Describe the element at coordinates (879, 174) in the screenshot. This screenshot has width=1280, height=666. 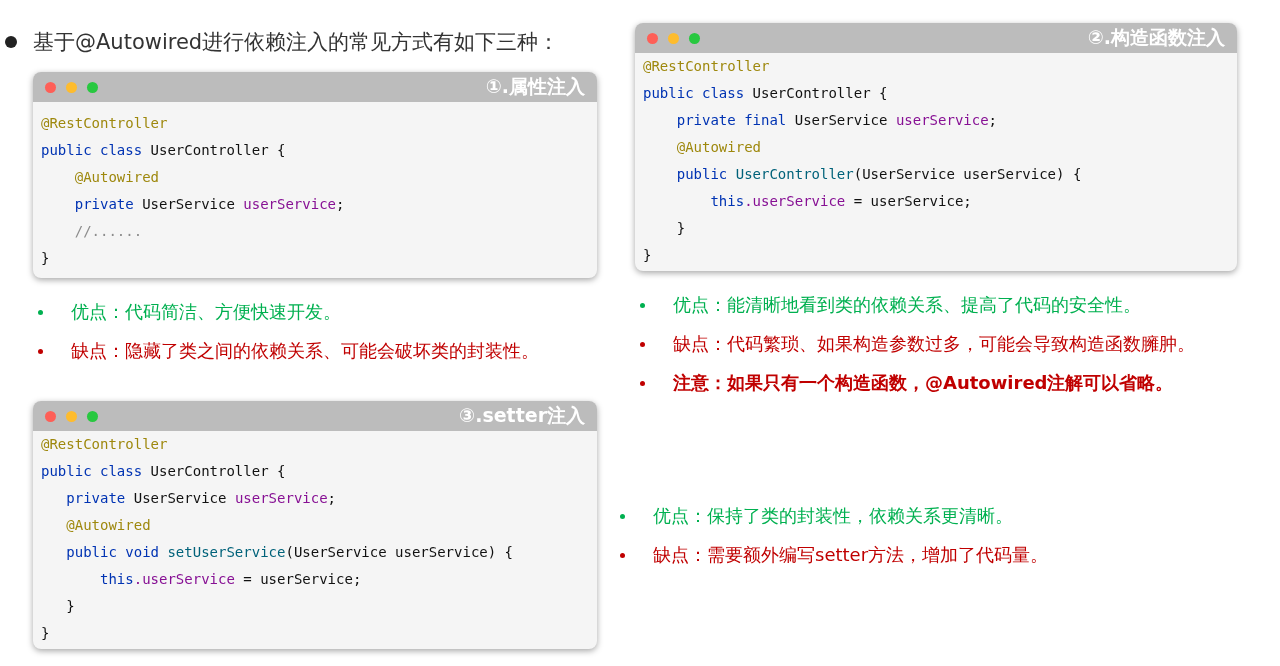
I see `code-line: public UserController(UserService userService) {` at that location.